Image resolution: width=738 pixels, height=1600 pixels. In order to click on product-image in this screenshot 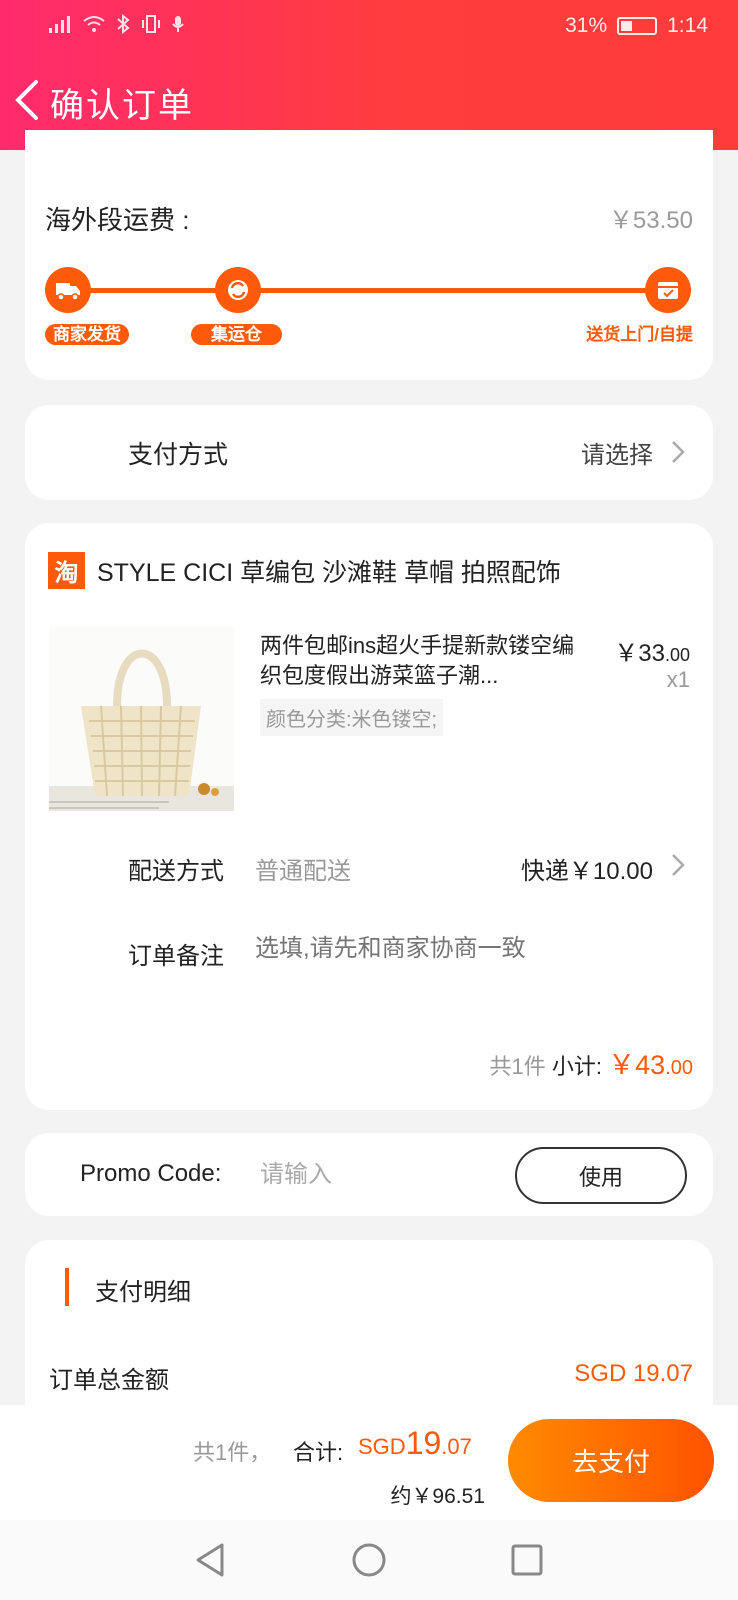, I will do `click(141, 718)`.